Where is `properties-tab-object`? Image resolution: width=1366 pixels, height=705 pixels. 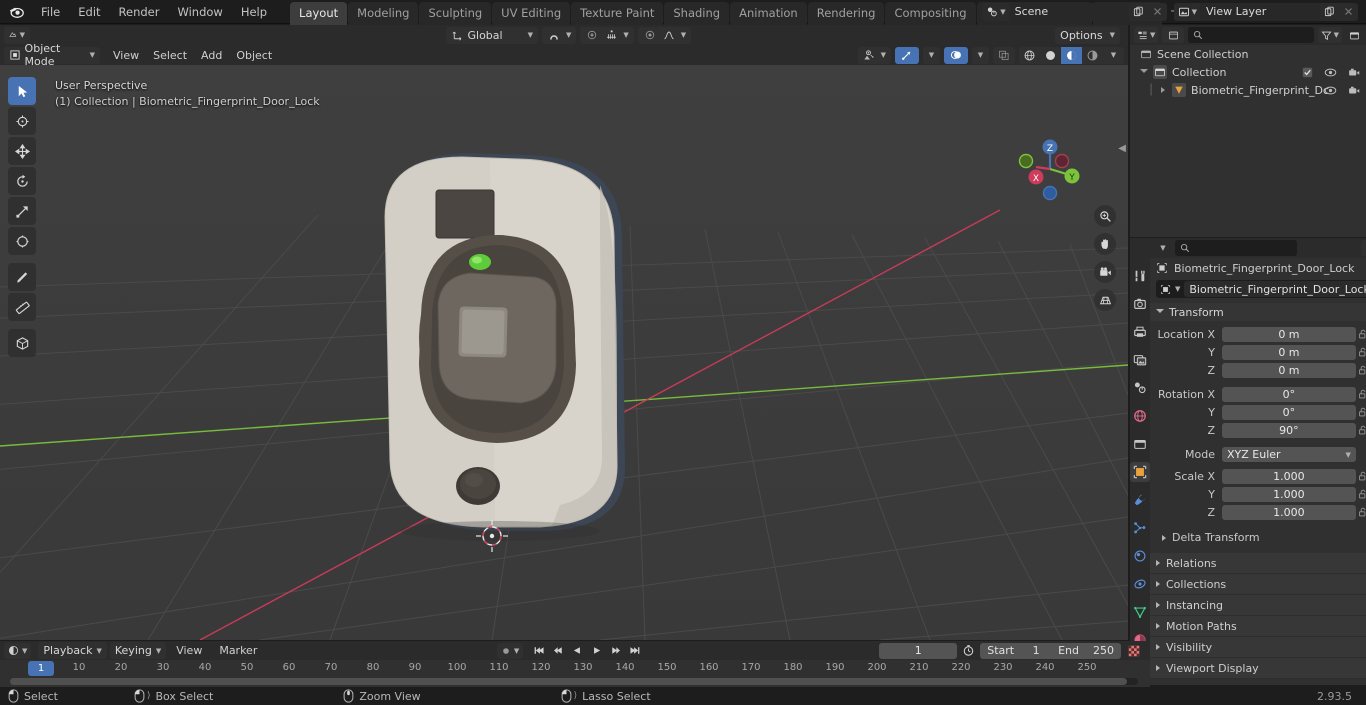 properties-tab-object is located at coordinates (1140, 472).